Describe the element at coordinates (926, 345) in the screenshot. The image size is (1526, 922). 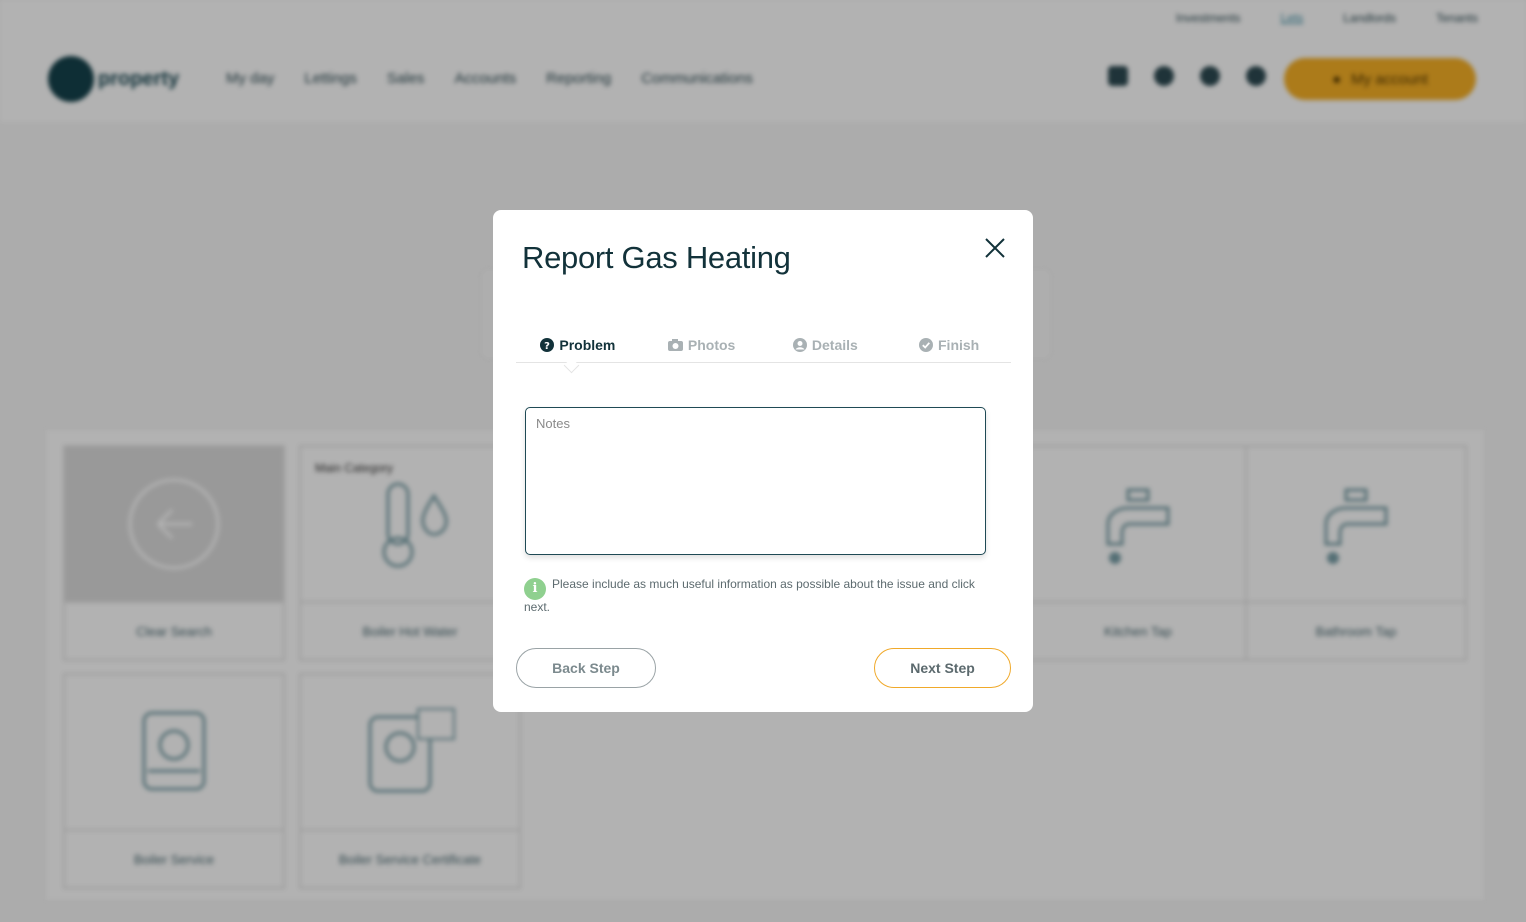
I see `check-circle-icon` at that location.